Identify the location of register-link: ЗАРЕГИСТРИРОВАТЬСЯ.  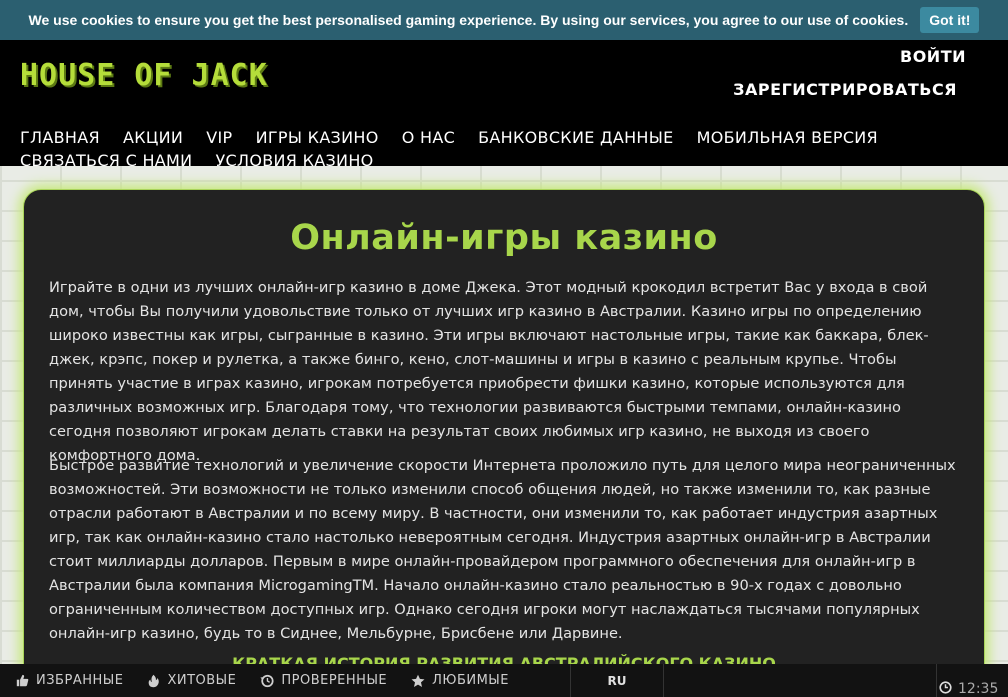
(845, 89).